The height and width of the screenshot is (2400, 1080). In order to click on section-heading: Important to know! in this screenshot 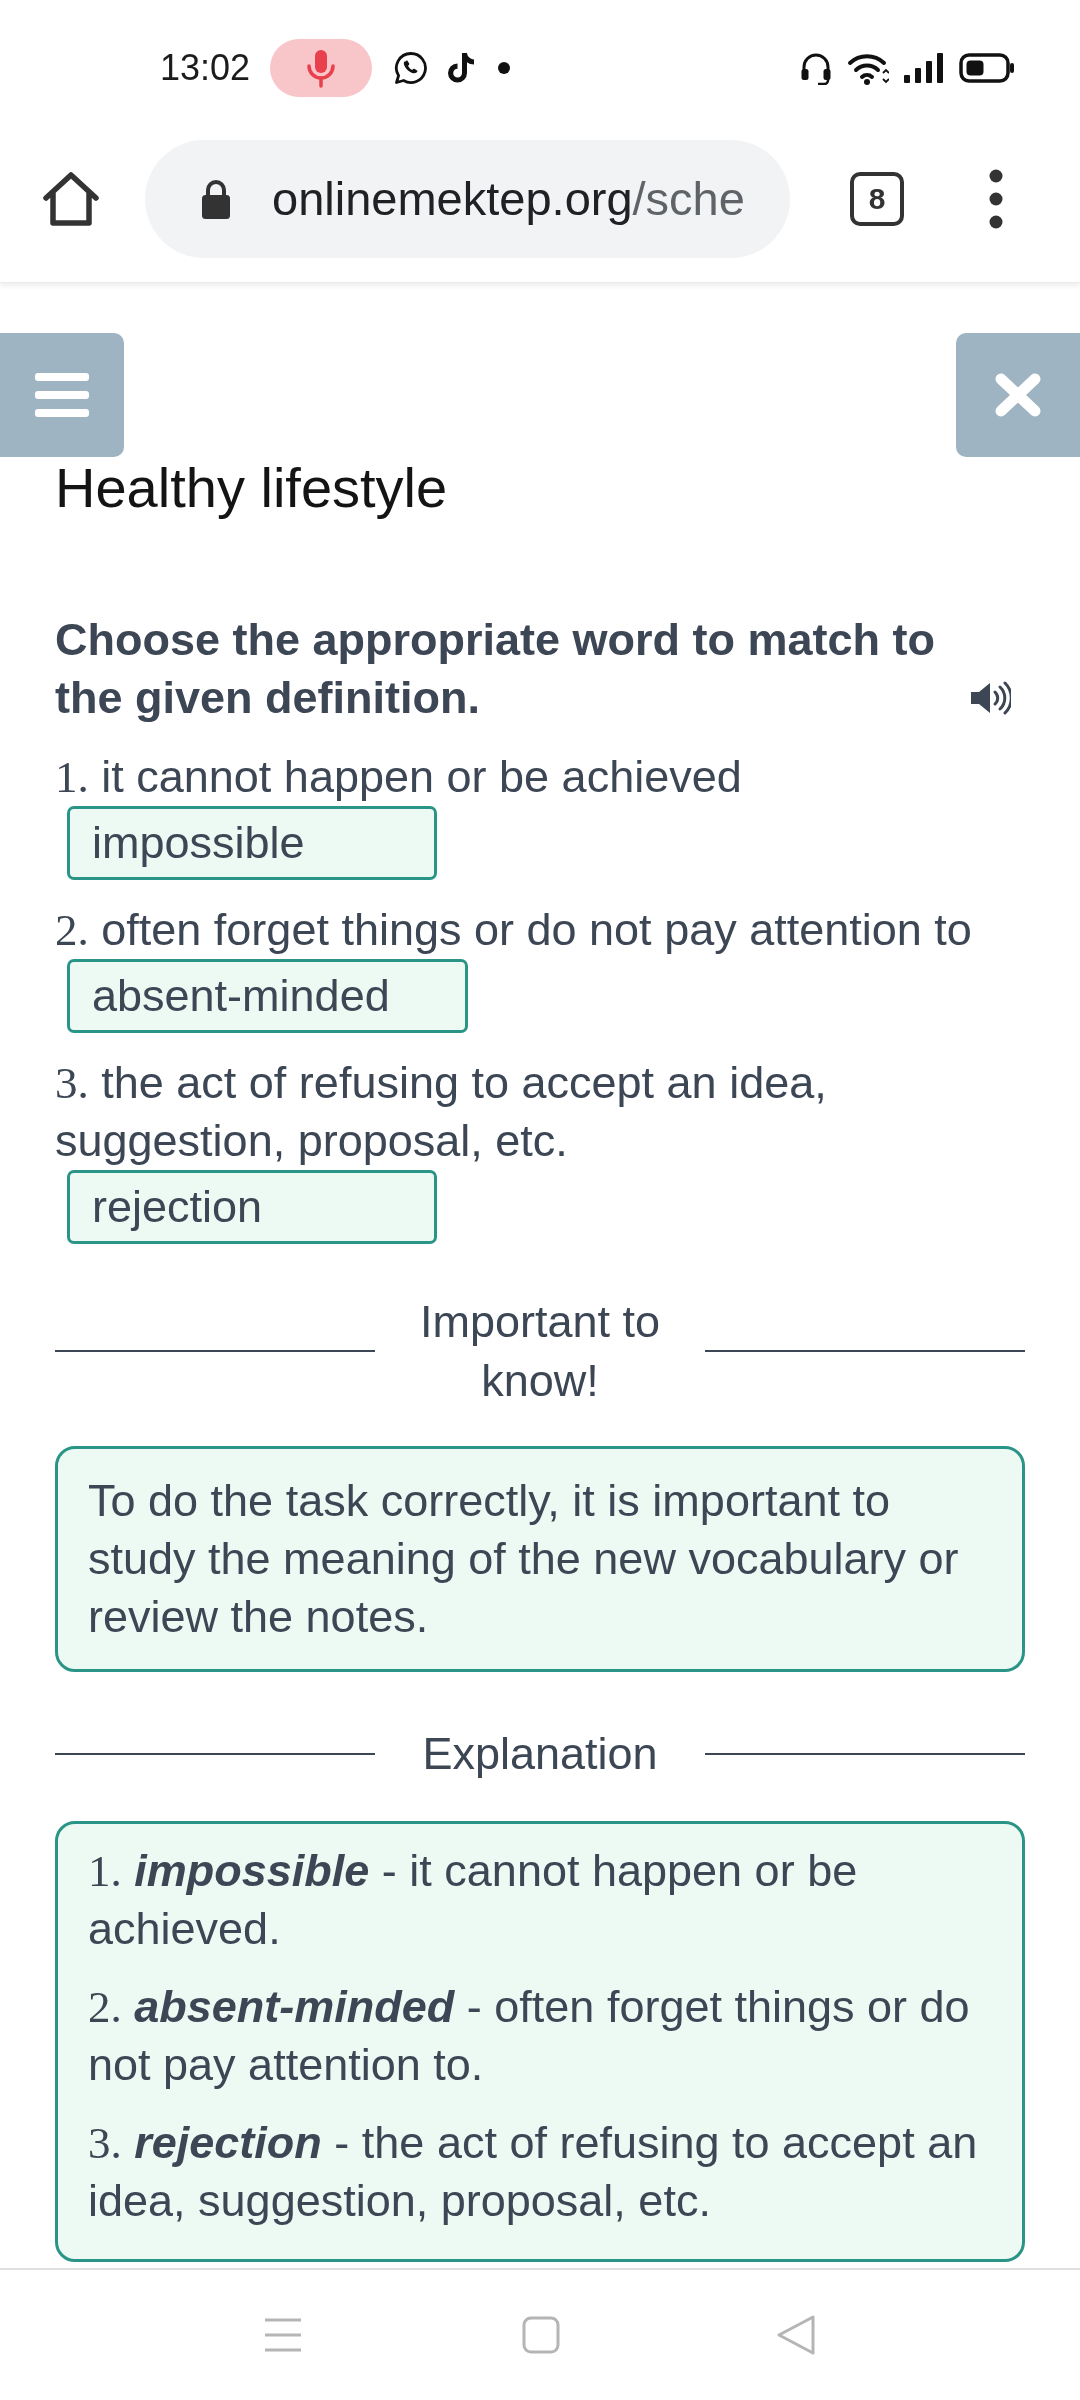, I will do `click(540, 1351)`.